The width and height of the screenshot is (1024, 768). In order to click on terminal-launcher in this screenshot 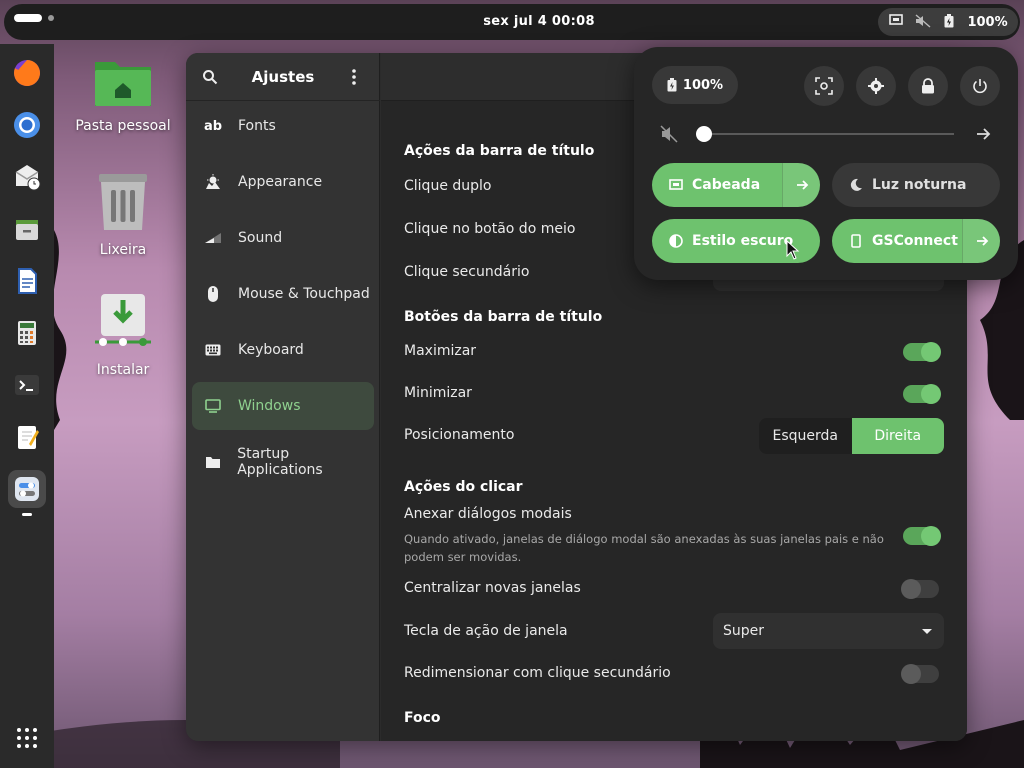, I will do `click(27, 385)`.